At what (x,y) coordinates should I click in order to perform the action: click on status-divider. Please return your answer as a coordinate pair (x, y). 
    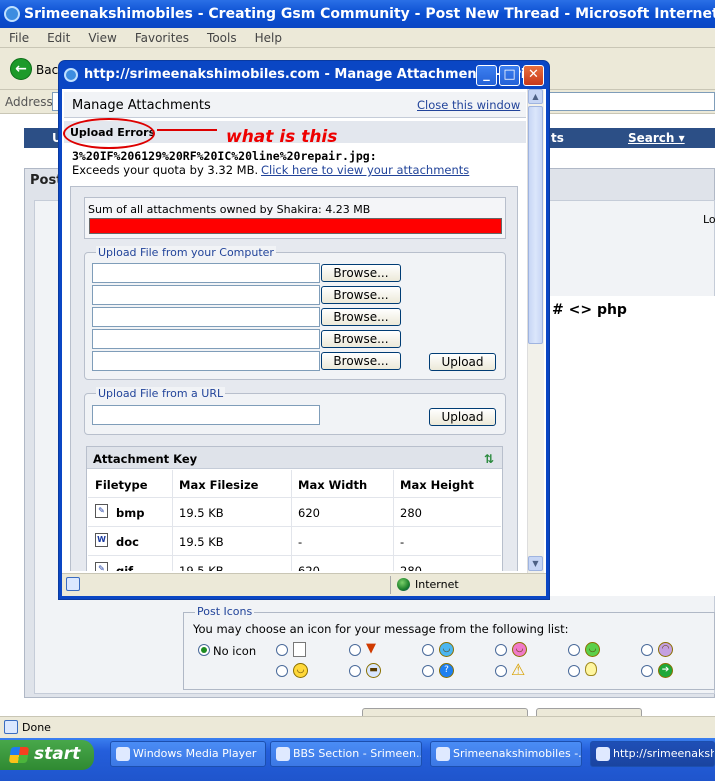
    Looking at the image, I should click on (390, 585).